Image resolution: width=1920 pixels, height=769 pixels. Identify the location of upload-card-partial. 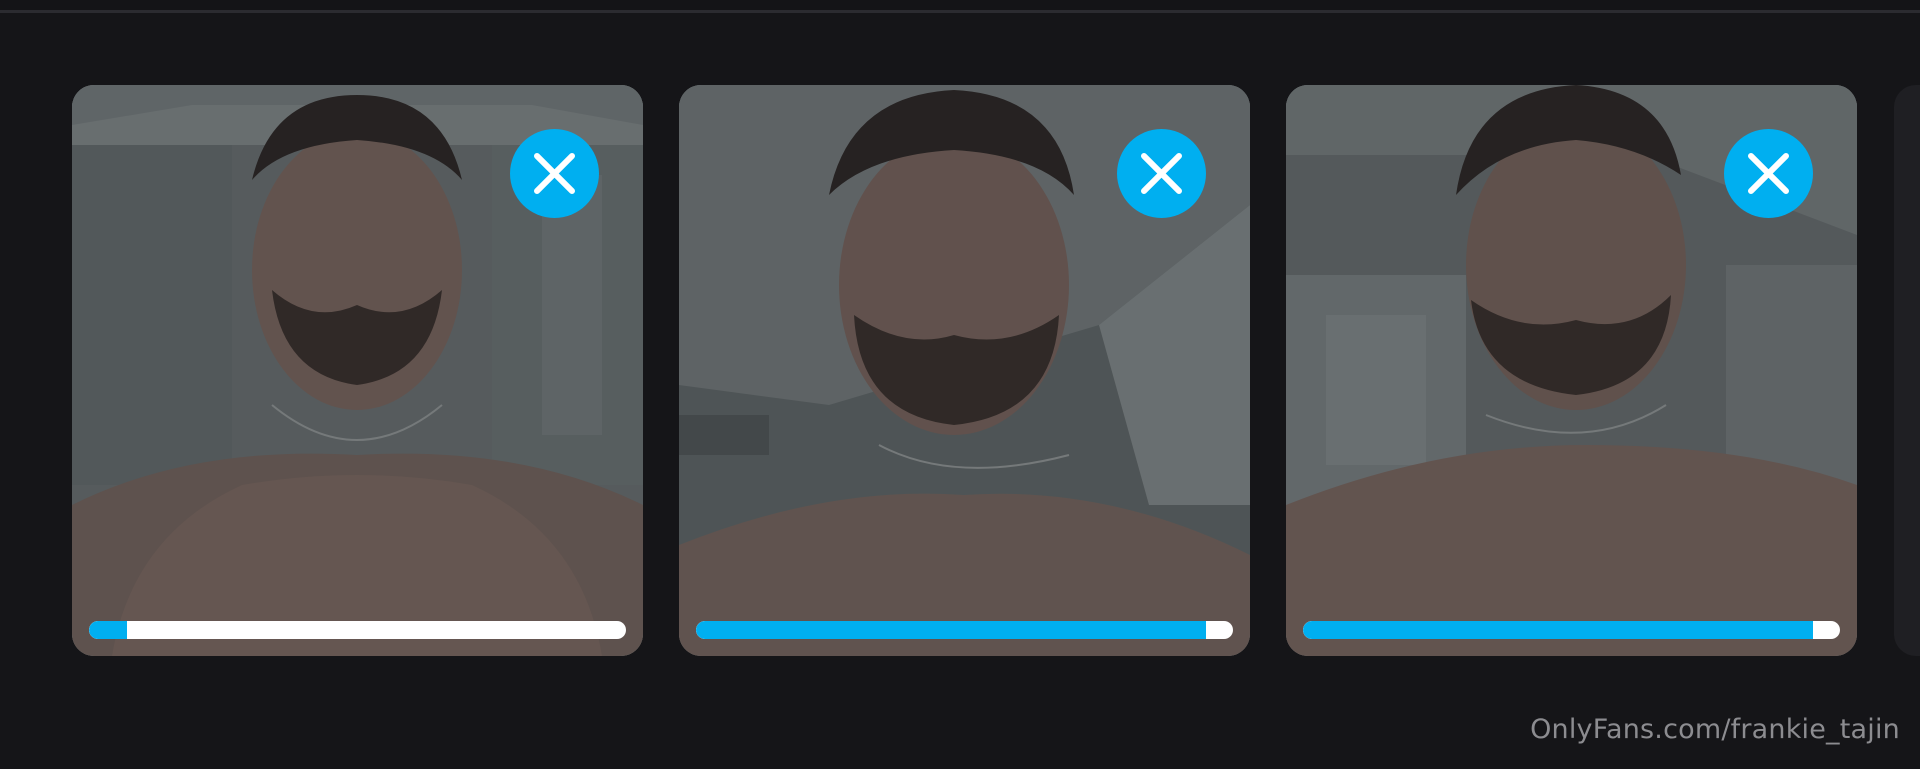
(1907, 370).